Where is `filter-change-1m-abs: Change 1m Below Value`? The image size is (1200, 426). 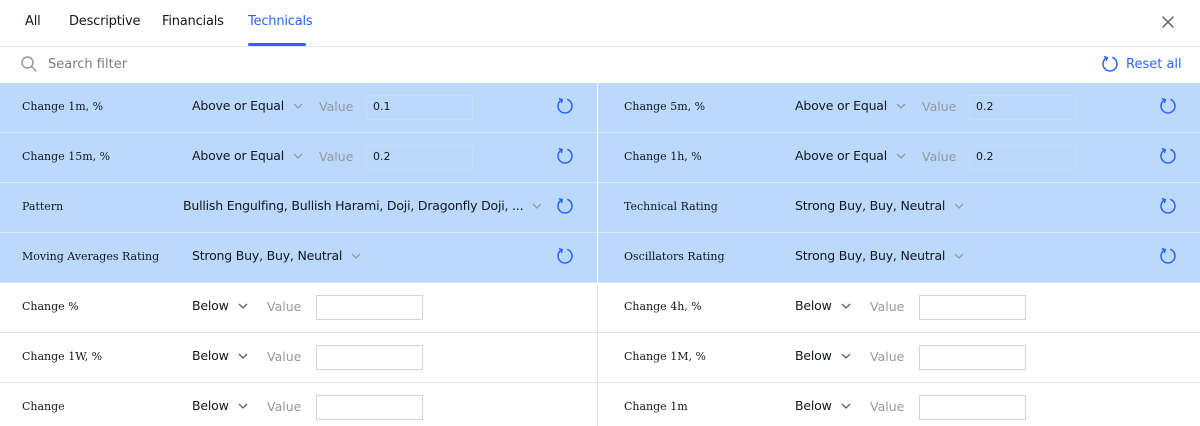
filter-change-1m-abs: Change 1m Below Value is located at coordinates (899, 404).